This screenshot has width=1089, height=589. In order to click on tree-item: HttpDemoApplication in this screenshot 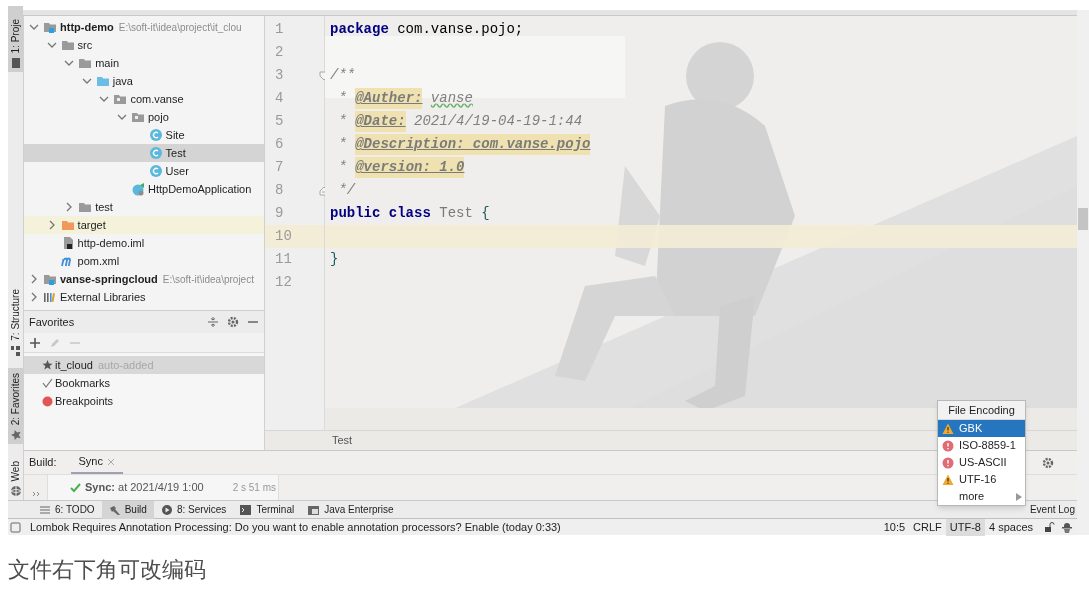, I will do `click(144, 189)`.